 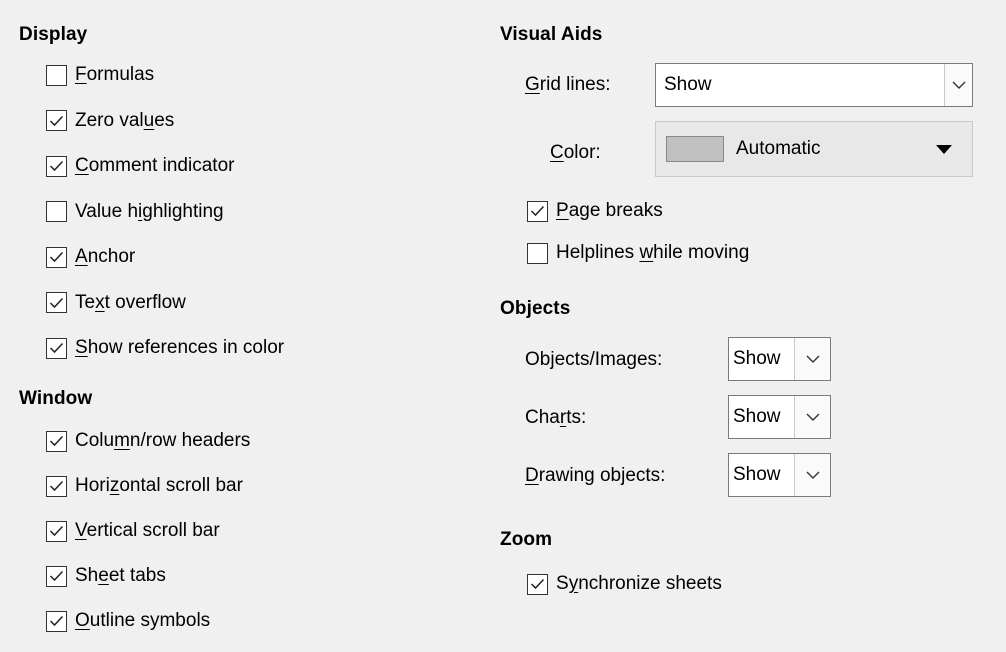 I want to click on drawing-objects-value: Show, so click(x=757, y=474).